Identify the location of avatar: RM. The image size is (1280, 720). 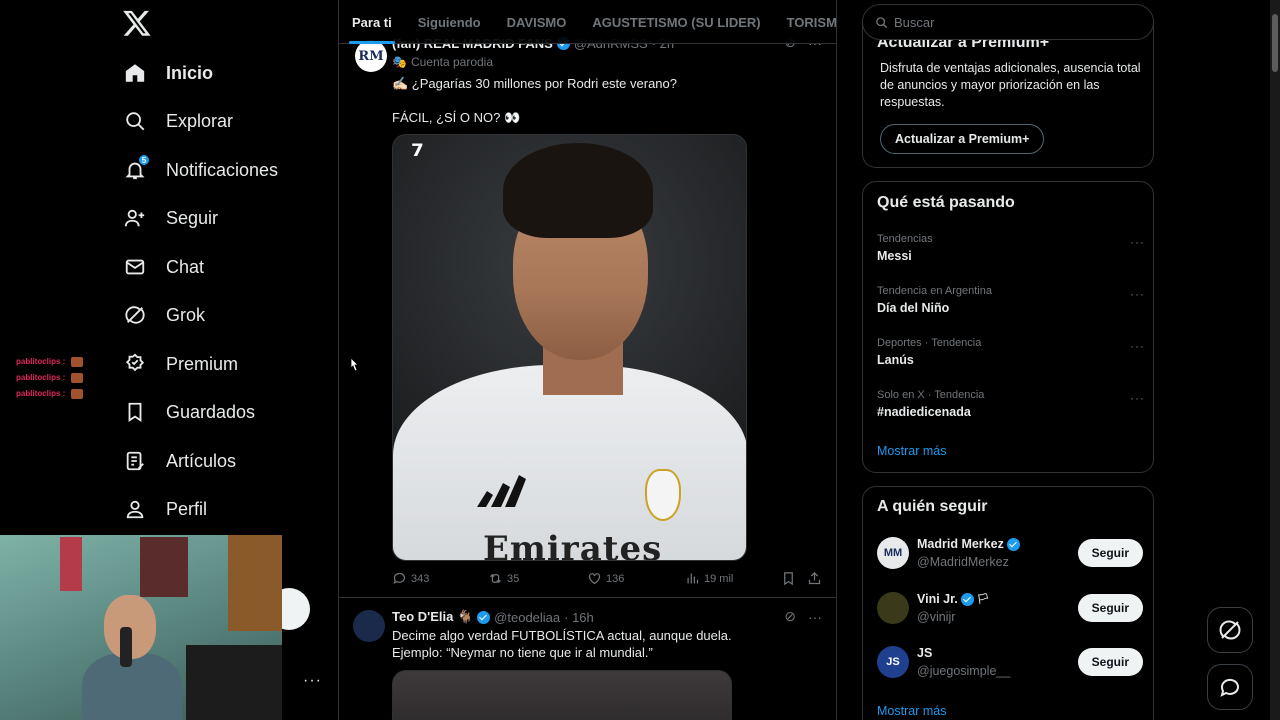
(371, 56).